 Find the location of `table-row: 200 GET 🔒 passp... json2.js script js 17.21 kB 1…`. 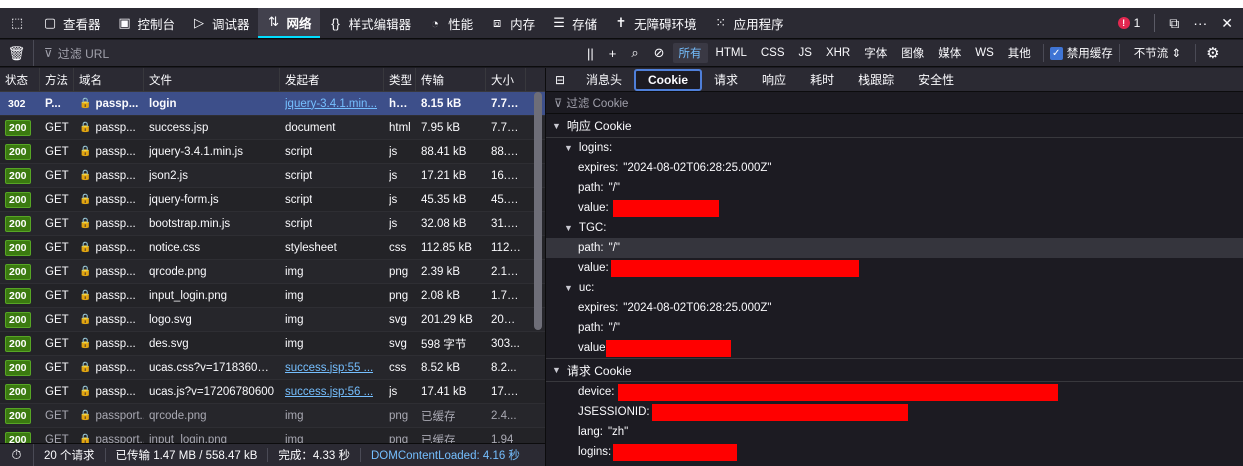

table-row: 200 GET 🔒 passp... json2.js script js 17.21 kB 1… is located at coordinates (272, 176).